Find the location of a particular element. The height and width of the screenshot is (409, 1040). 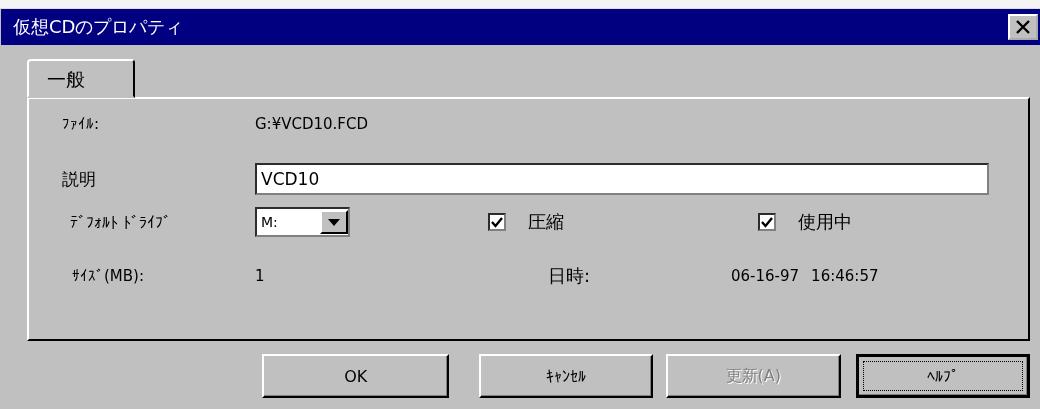

close-icon is located at coordinates (1023, 27).